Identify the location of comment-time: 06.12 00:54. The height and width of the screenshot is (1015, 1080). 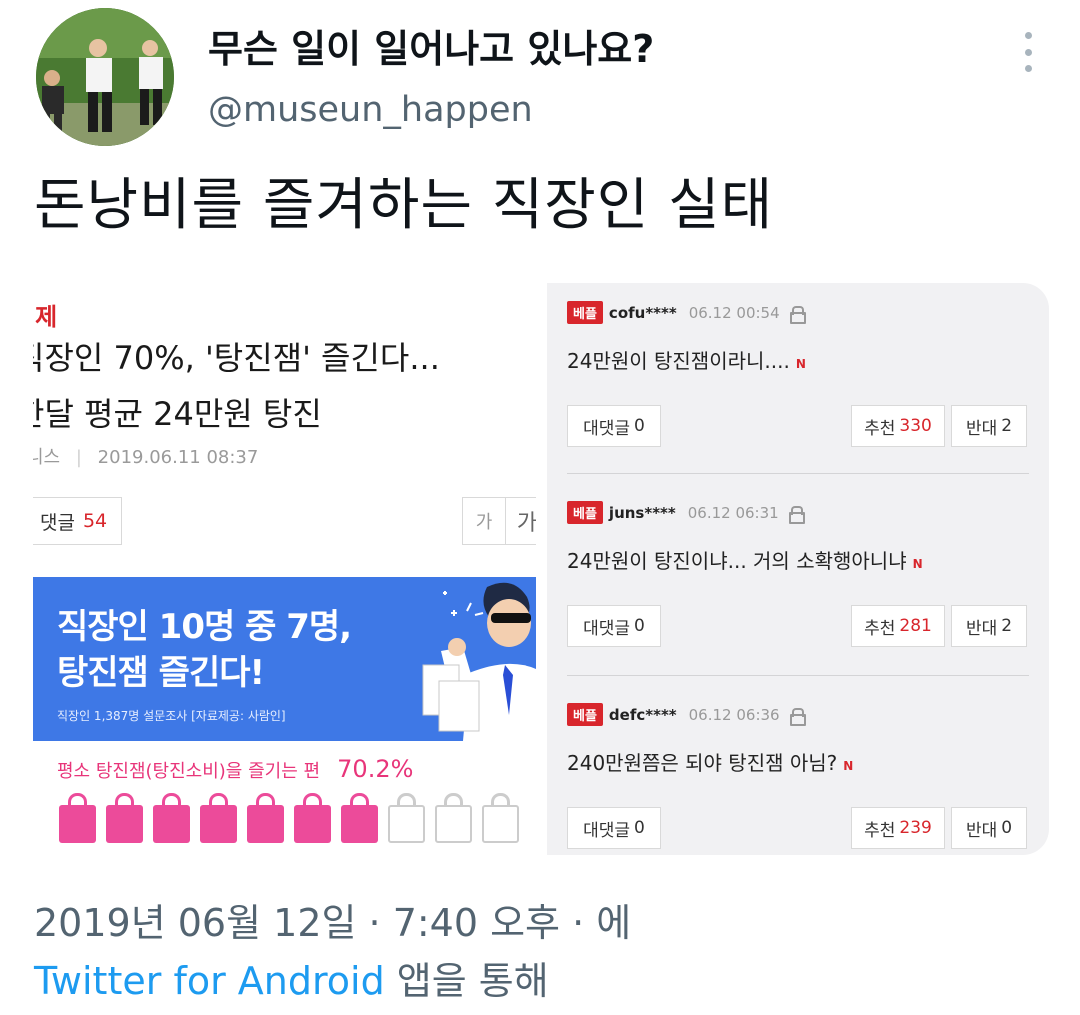
(734, 312).